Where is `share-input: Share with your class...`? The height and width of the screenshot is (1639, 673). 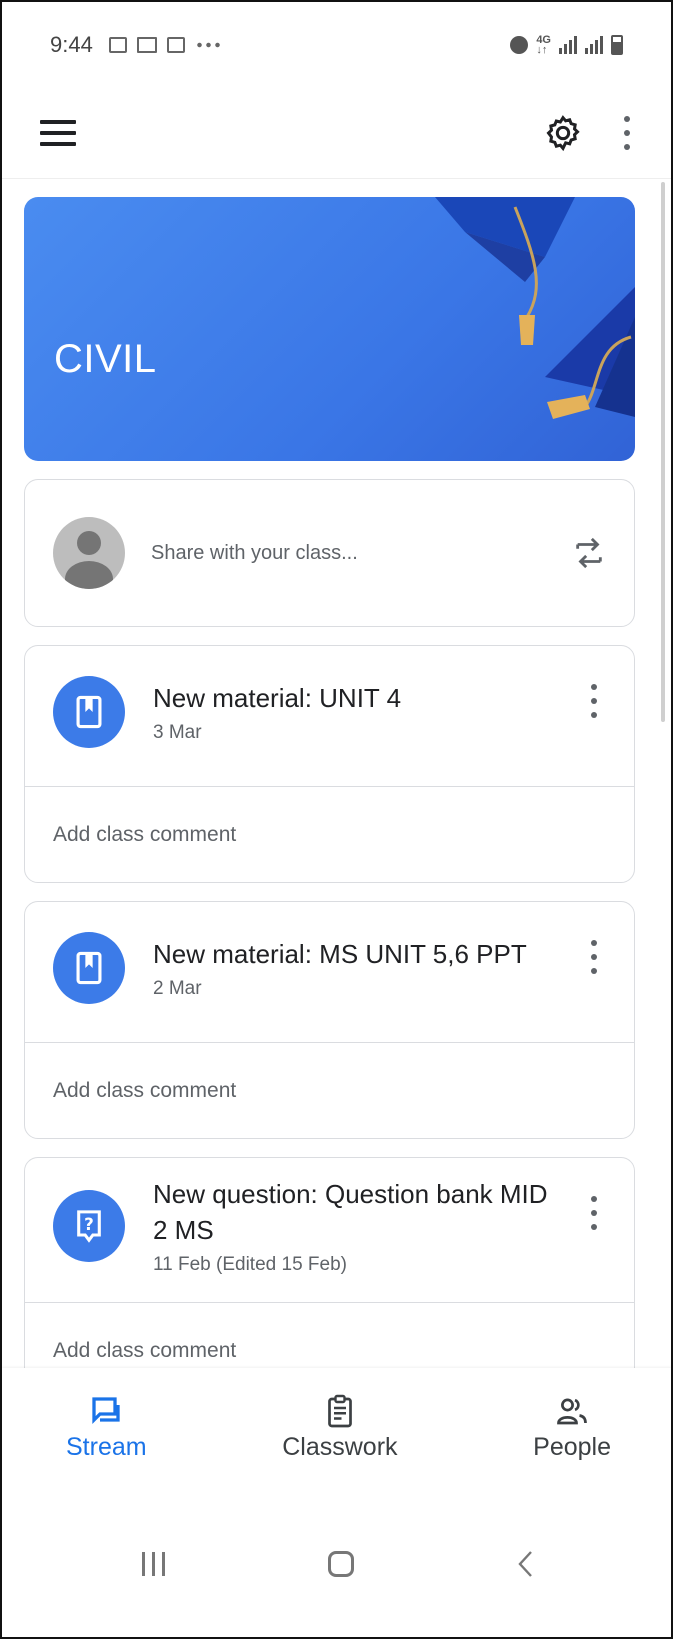 share-input: Share with your class... is located at coordinates (361, 553).